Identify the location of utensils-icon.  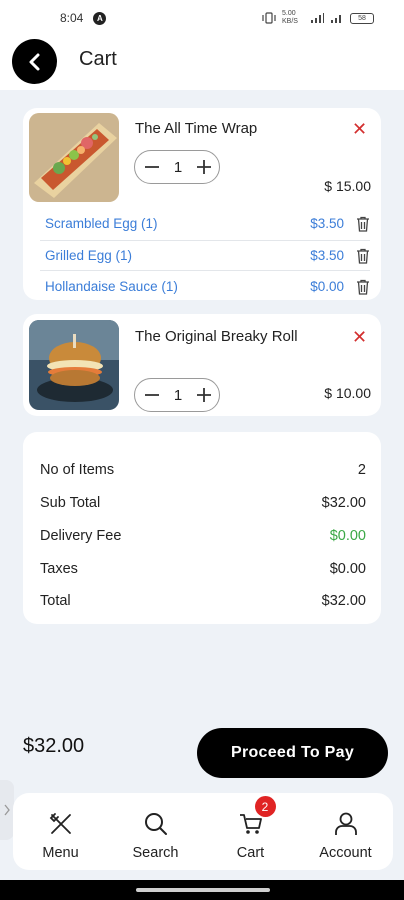
(61, 824).